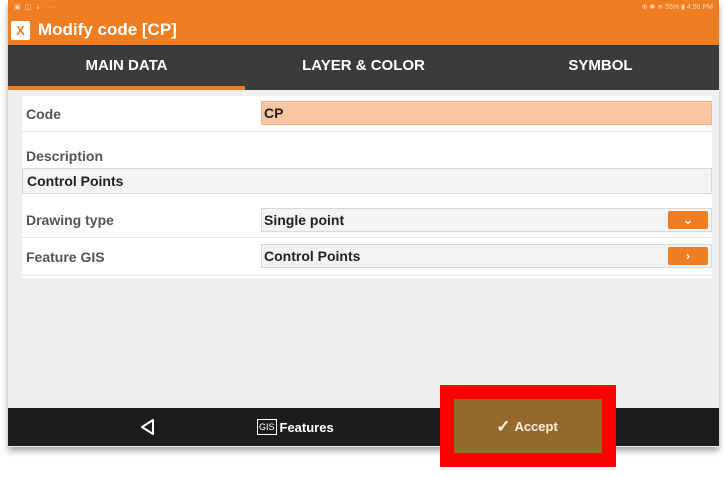 This screenshot has height=477, width=726. What do you see at coordinates (107, 29) in the screenshot?
I see `page-title: Modify code [CP]` at bounding box center [107, 29].